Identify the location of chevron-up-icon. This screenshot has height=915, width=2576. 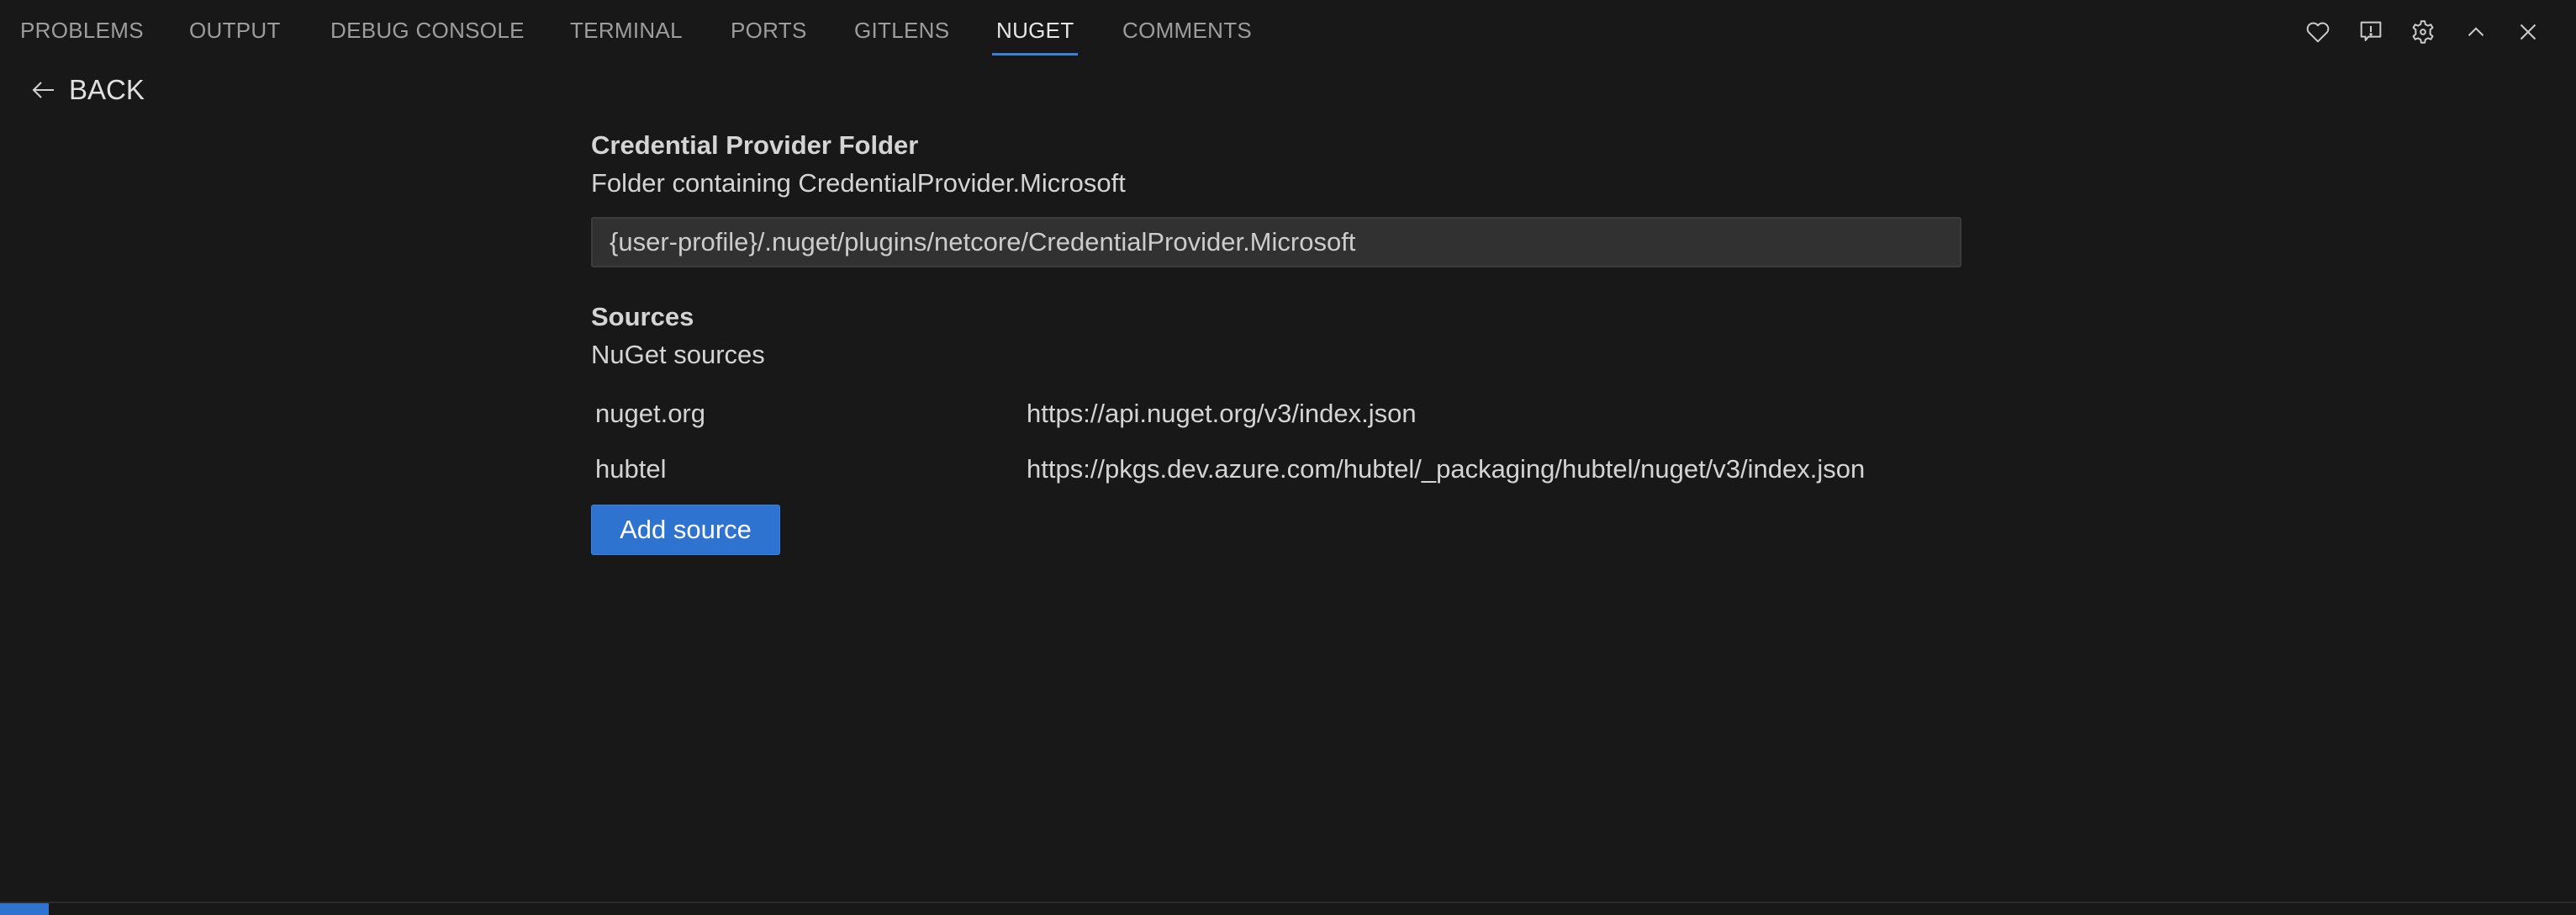
(2476, 31).